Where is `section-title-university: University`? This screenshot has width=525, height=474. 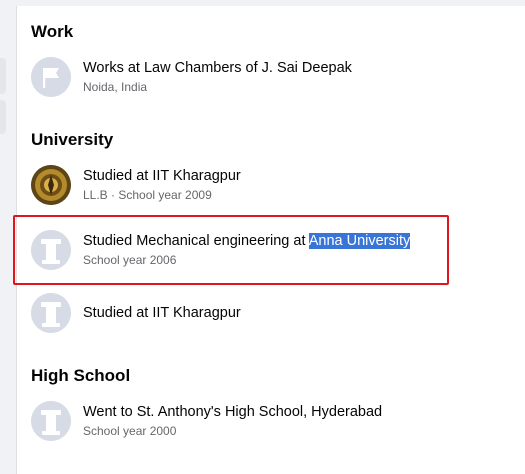
section-title-university: University is located at coordinates (72, 139).